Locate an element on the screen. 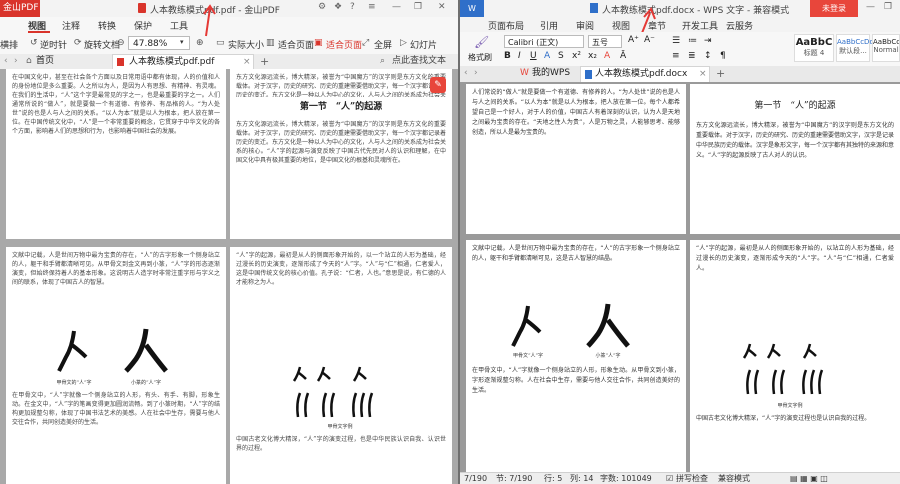  menu-annotate: 注释 is located at coordinates (71, 25).